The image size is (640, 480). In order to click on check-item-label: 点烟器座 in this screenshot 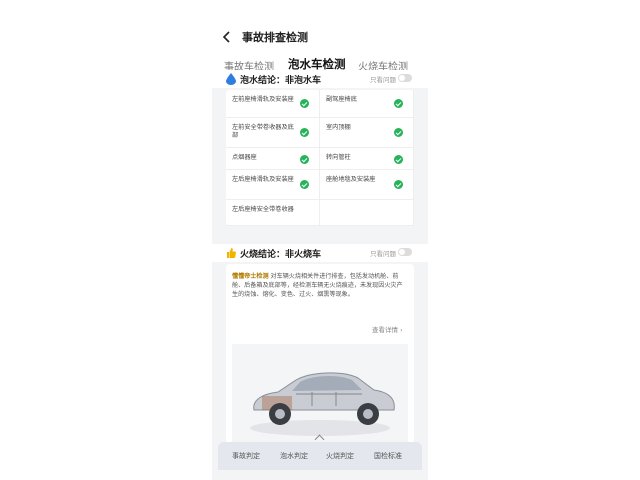, I will do `click(244, 157)`.